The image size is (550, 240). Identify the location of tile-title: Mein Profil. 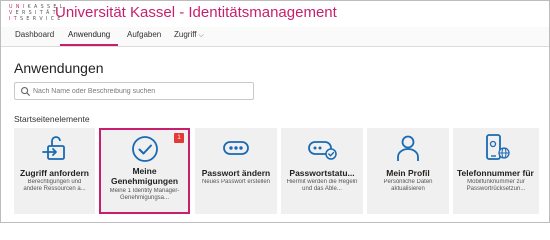
(408, 173).